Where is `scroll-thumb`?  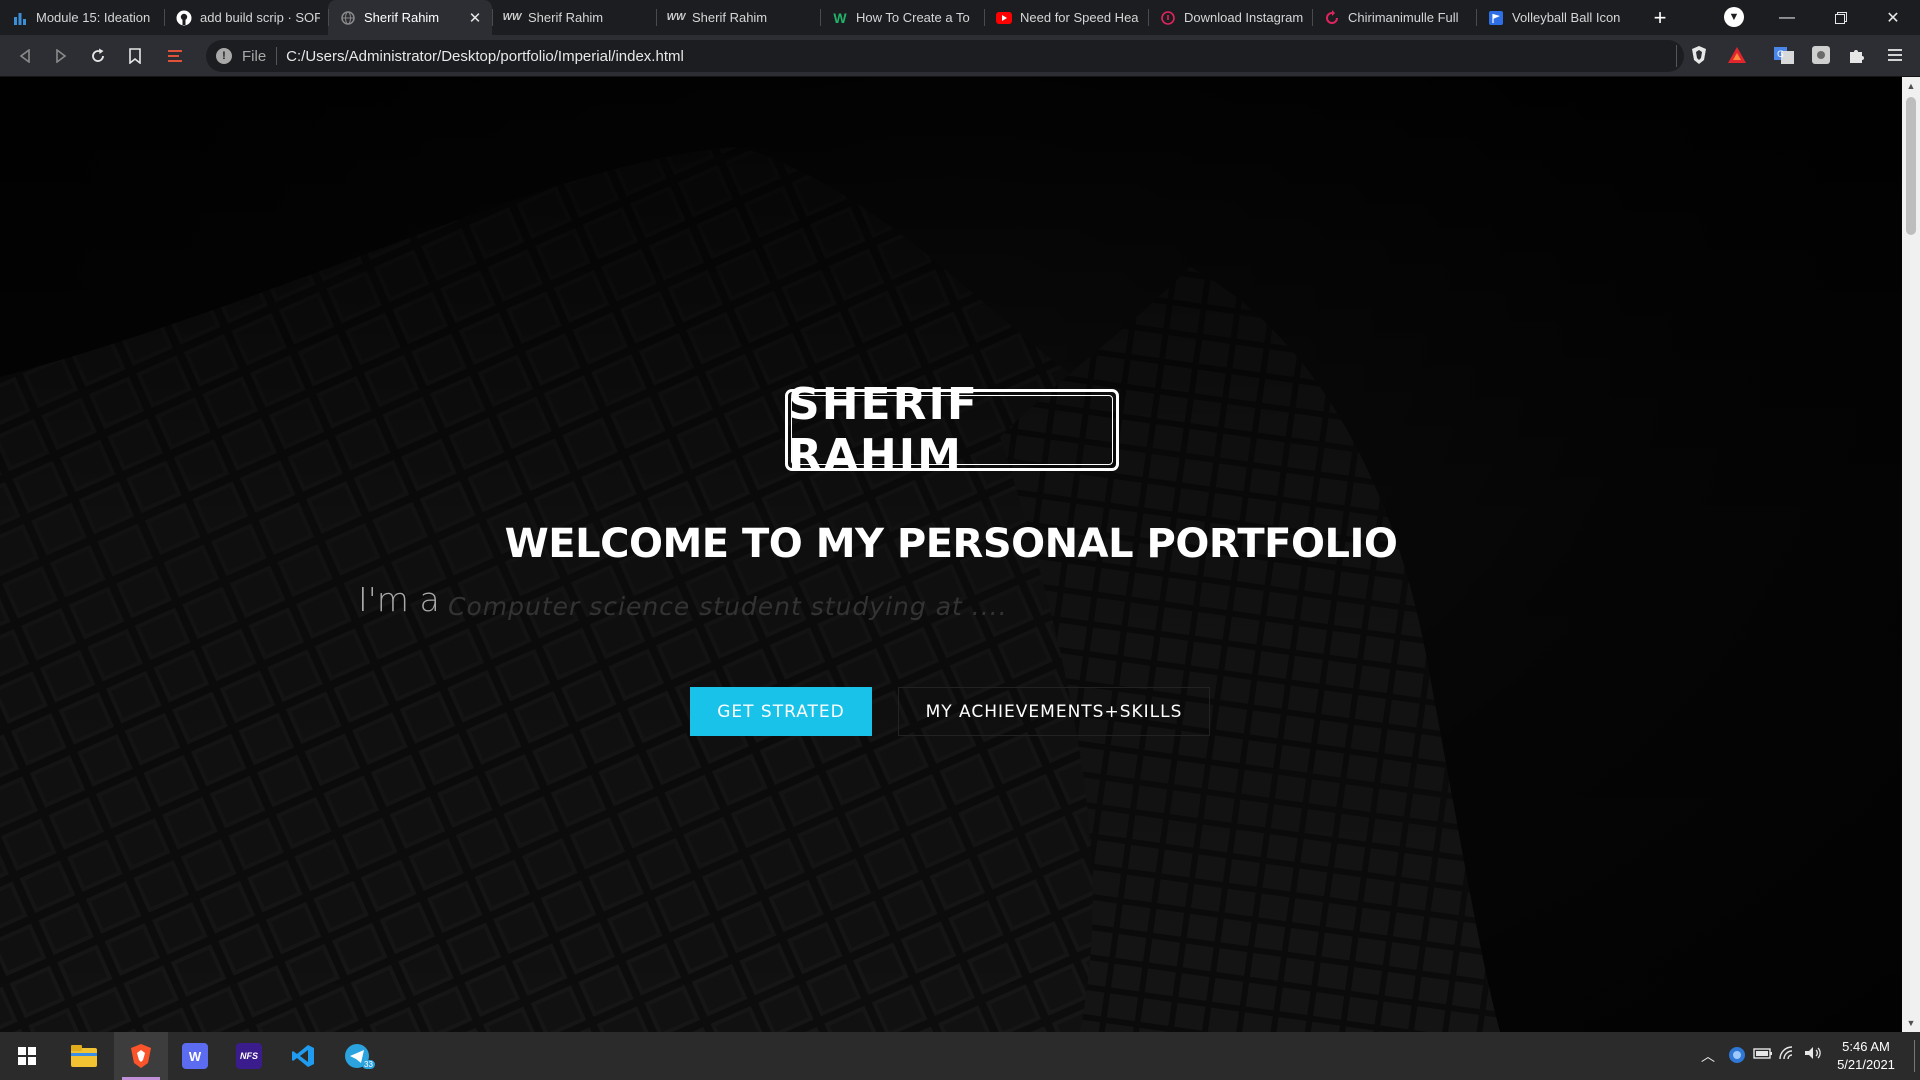 scroll-thumb is located at coordinates (1911, 166).